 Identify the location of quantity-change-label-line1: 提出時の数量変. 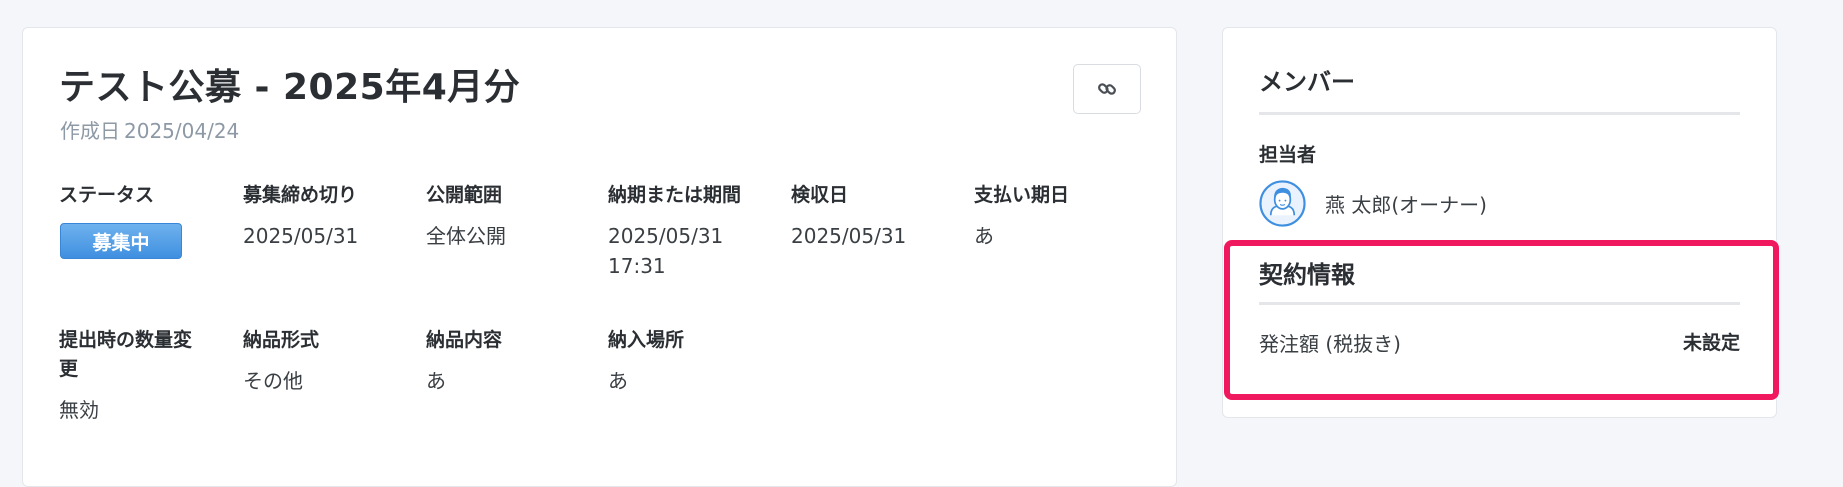
(126, 340).